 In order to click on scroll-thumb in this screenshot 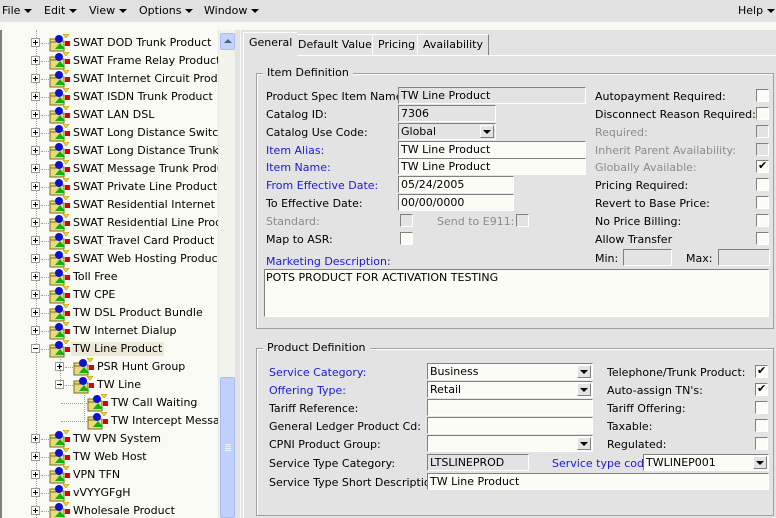, I will do `click(227, 447)`.